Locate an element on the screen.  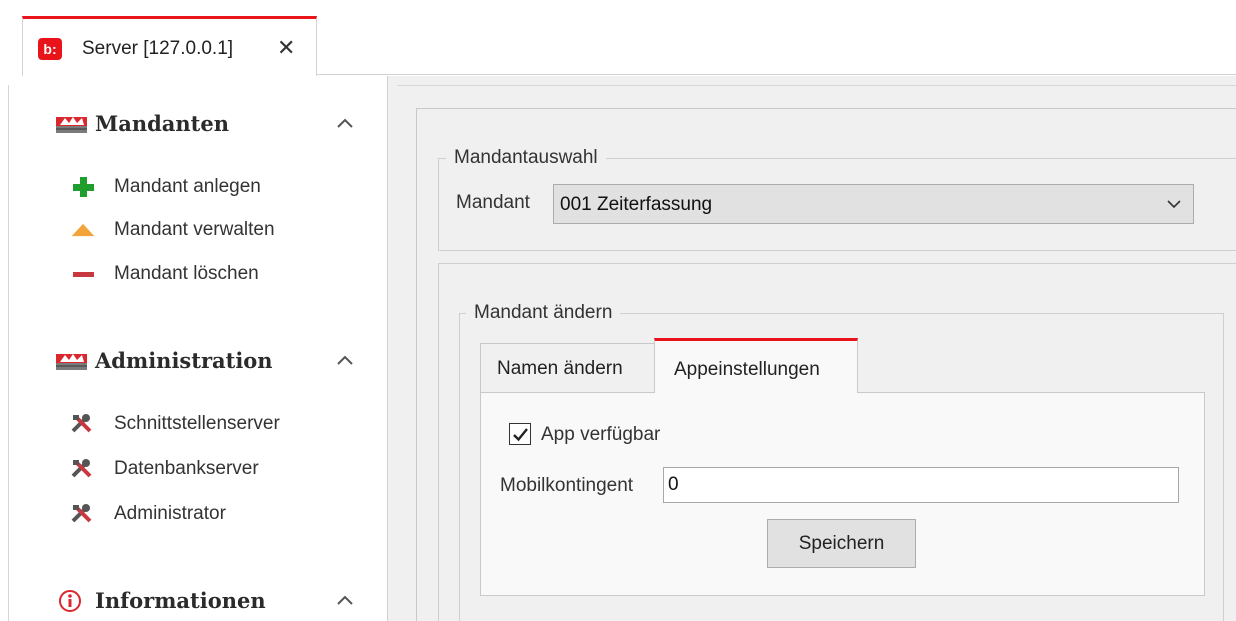
window-left-edge is located at coordinates (4, 353).